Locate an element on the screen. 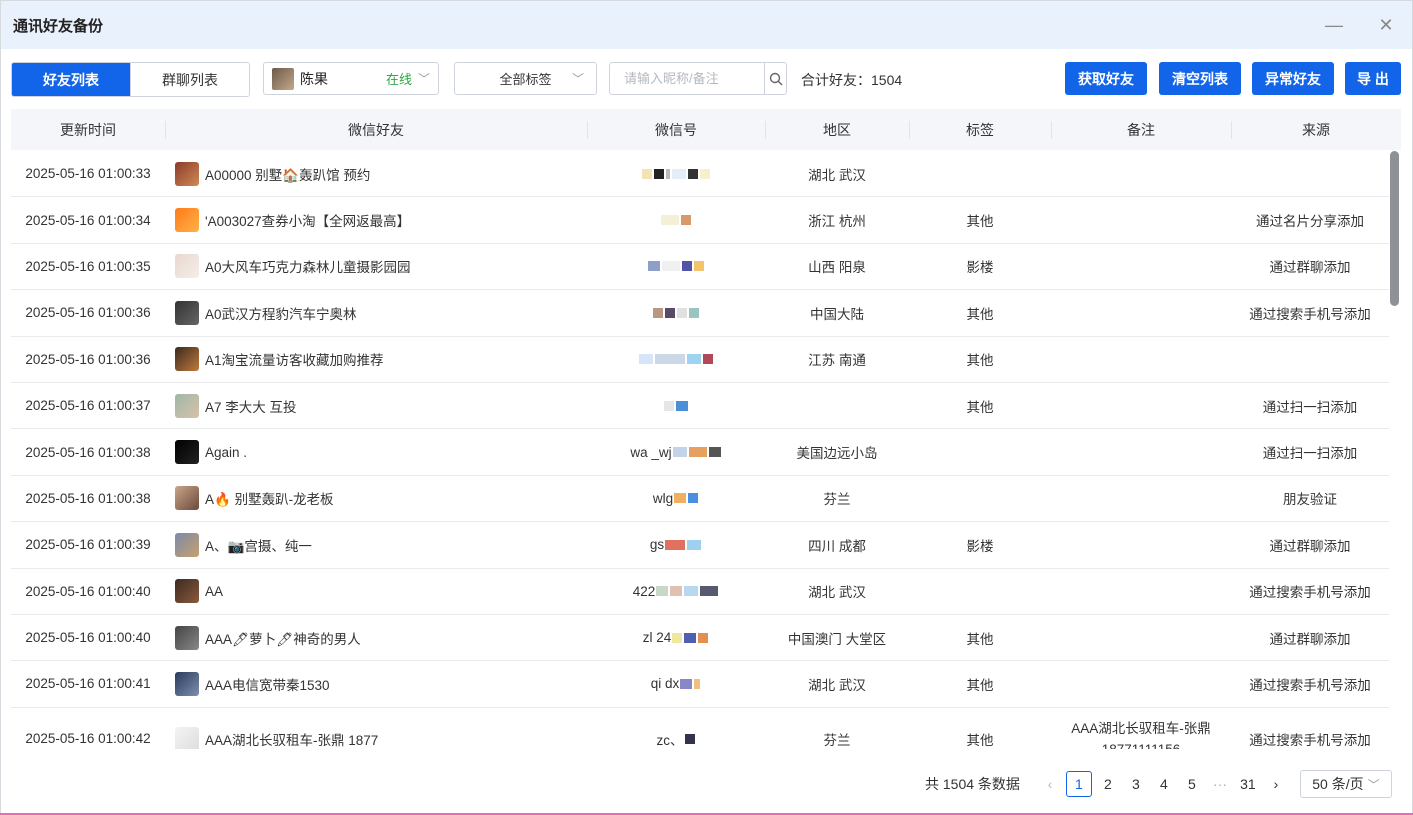 The height and width of the screenshot is (815, 1413). column-header: 微信号 is located at coordinates (676, 129).